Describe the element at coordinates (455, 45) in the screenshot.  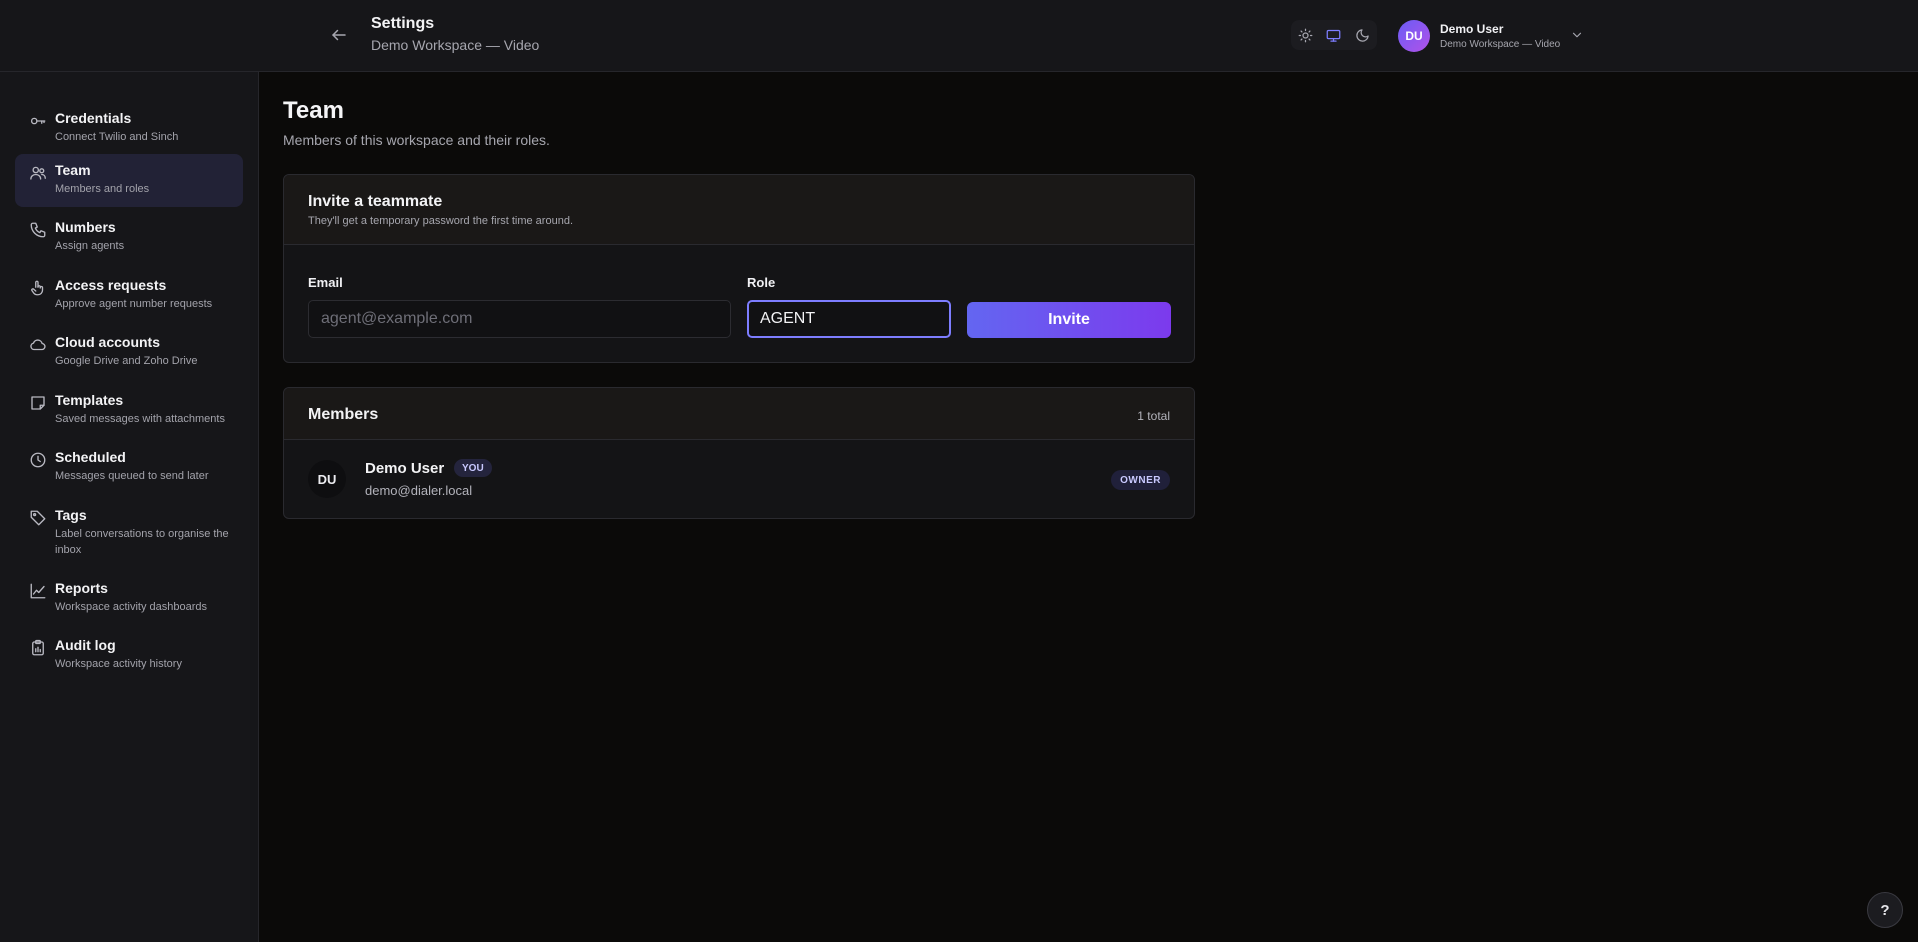
I see `page-header-subtitle: Demo Workspace — Video` at that location.